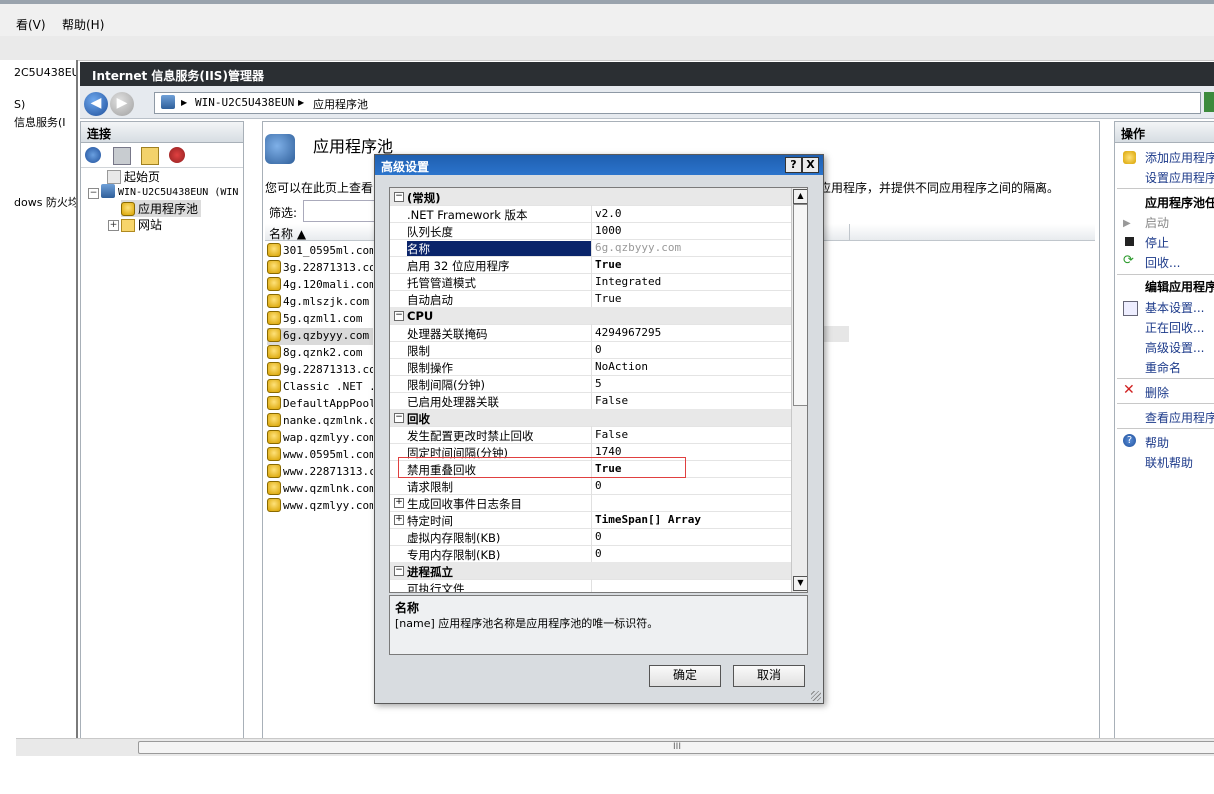  What do you see at coordinates (45, 202) in the screenshot?
I see `outer-tree-item: dows 防火均` at bounding box center [45, 202].